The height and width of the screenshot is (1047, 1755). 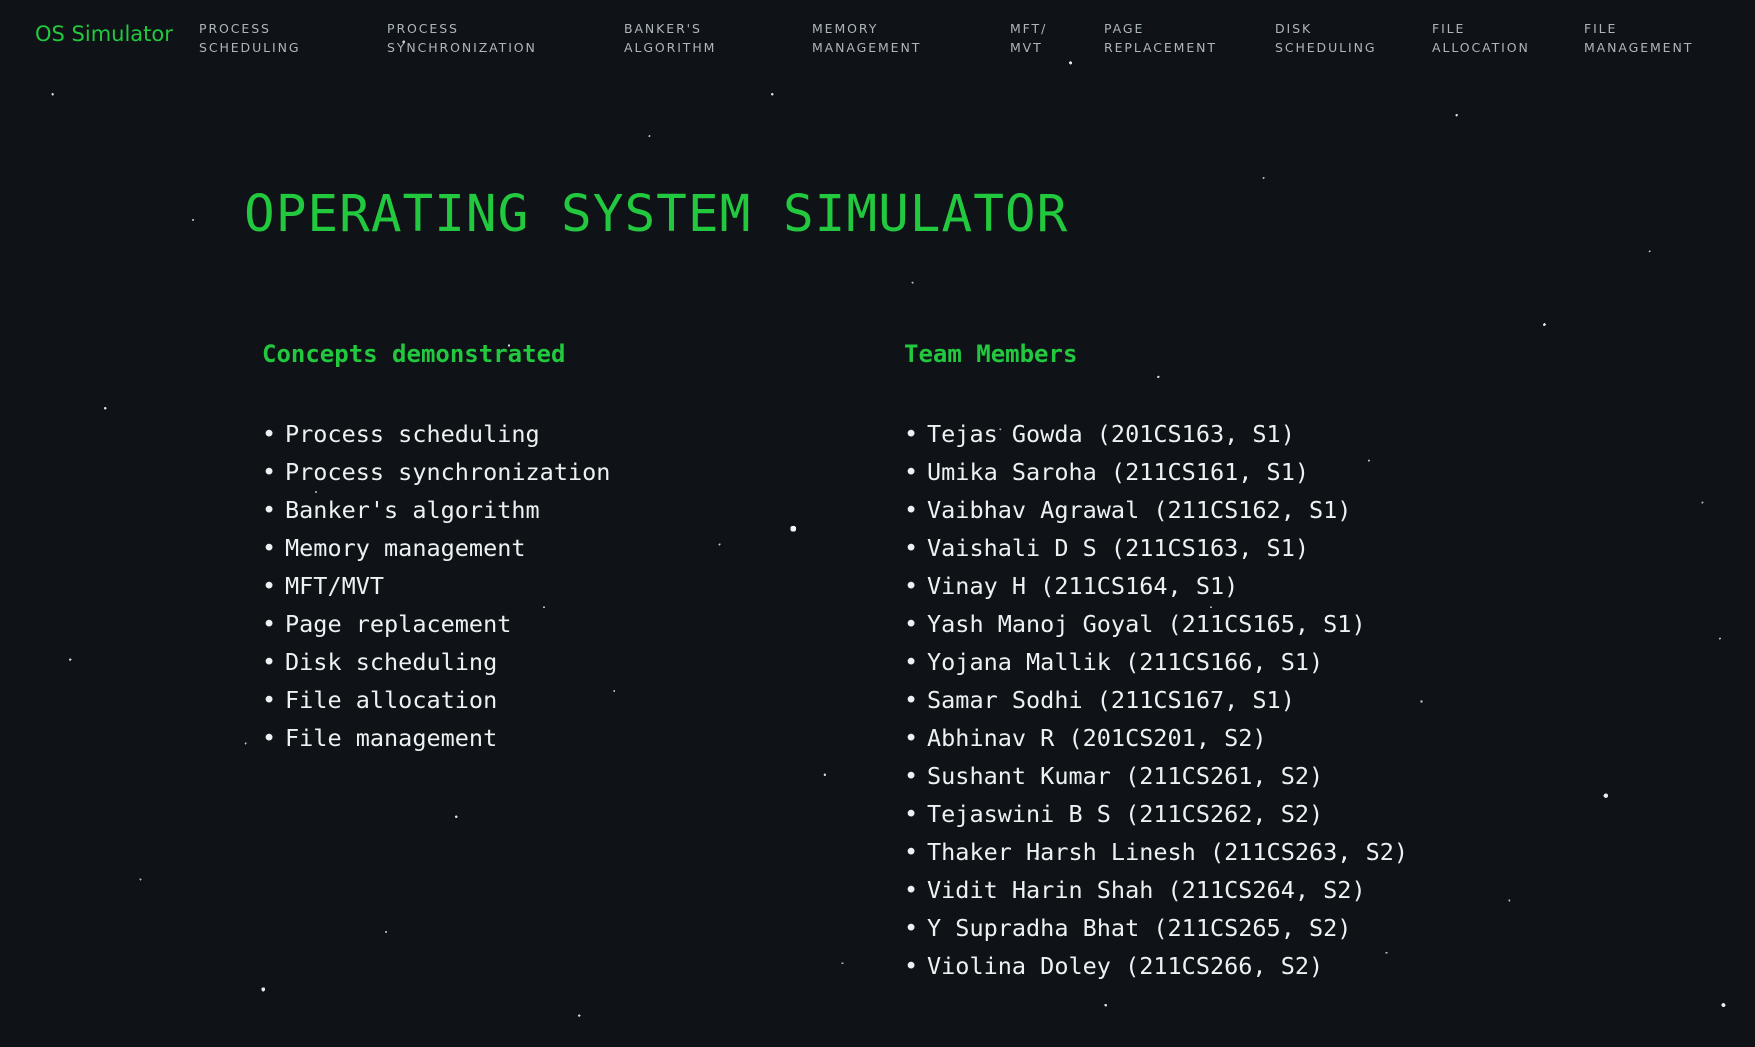 What do you see at coordinates (1326, 47) in the screenshot?
I see `nav-link-disk-scheduling-line2: SCHEDULING` at bounding box center [1326, 47].